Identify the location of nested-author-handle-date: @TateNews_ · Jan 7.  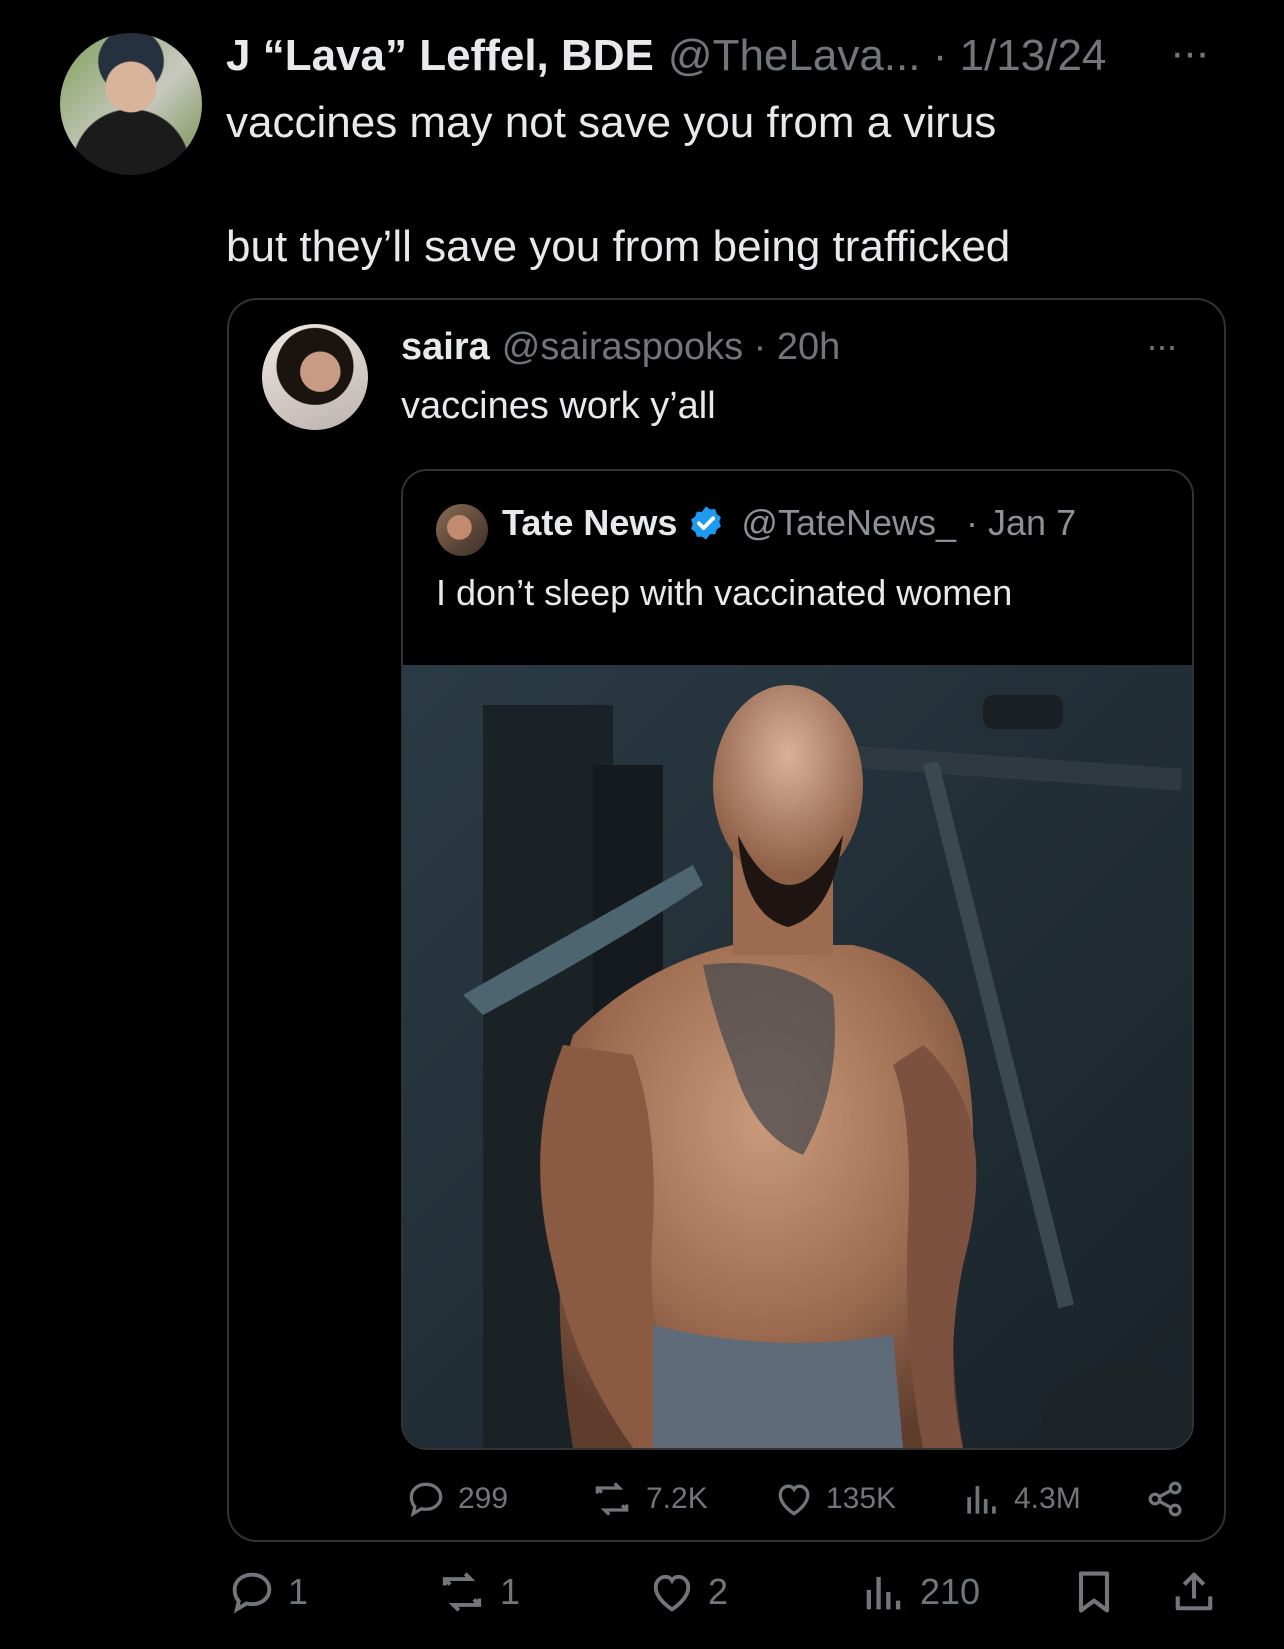
(909, 522).